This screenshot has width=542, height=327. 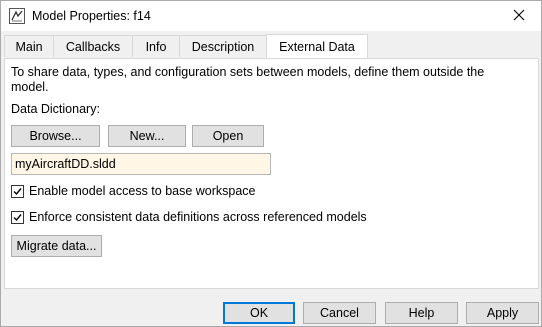 I want to click on tab-label: Callbacks, so click(x=93, y=46).